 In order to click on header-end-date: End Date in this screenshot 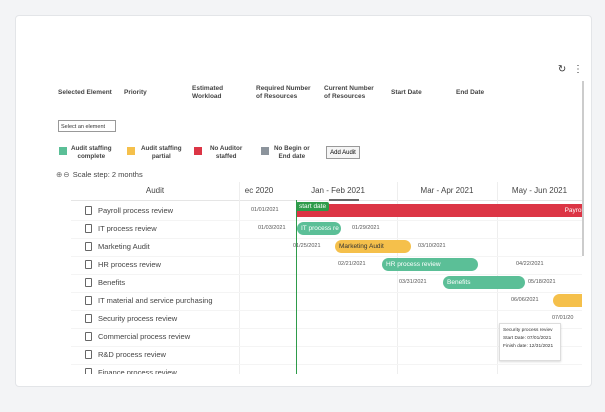, I will do `click(470, 92)`.